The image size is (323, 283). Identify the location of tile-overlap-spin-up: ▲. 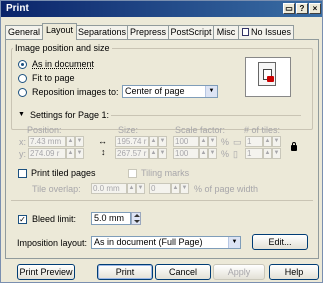
(131, 188).